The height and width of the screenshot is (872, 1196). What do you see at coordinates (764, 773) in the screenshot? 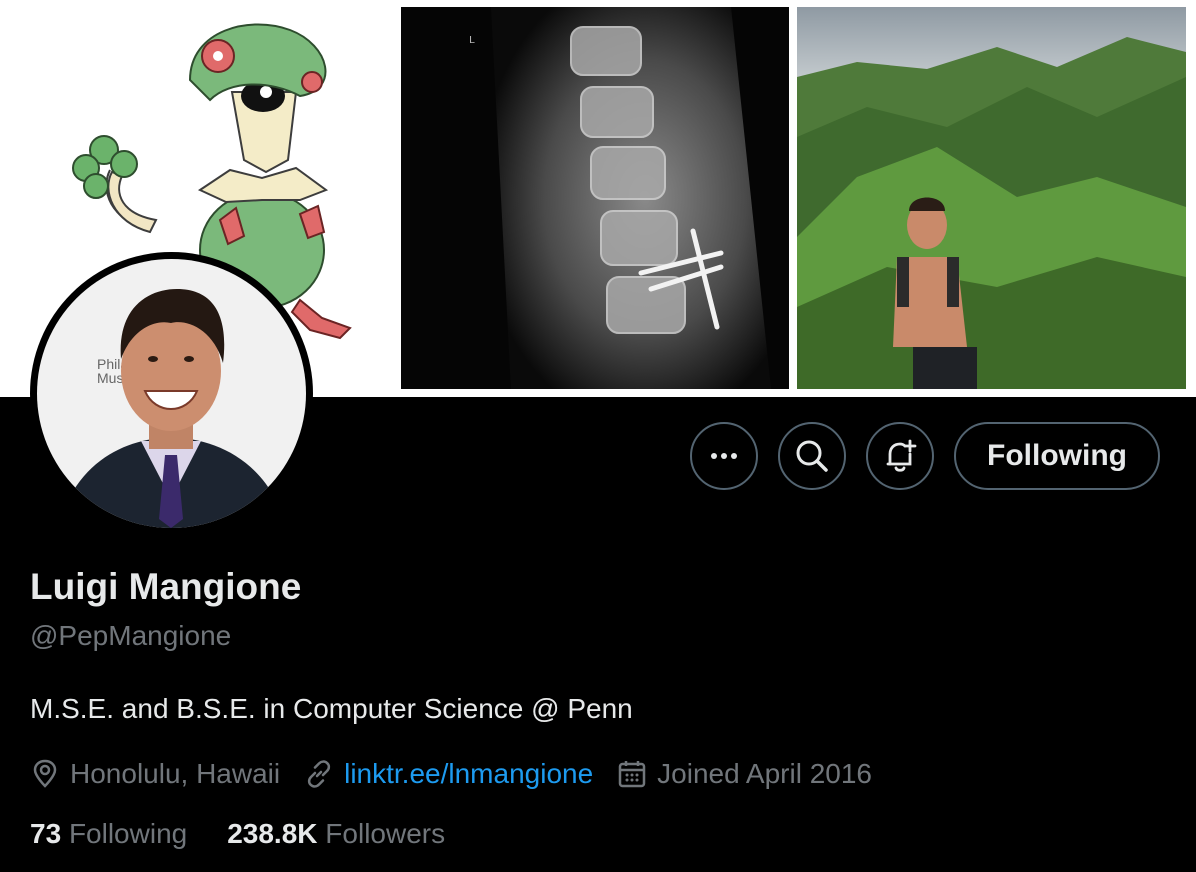
I see `join-date-text: Joined April 2016` at bounding box center [764, 773].